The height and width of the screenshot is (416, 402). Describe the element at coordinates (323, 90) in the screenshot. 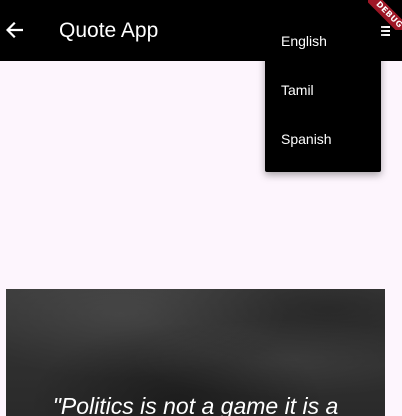

I see `menu-item-tamil: Tamil` at that location.